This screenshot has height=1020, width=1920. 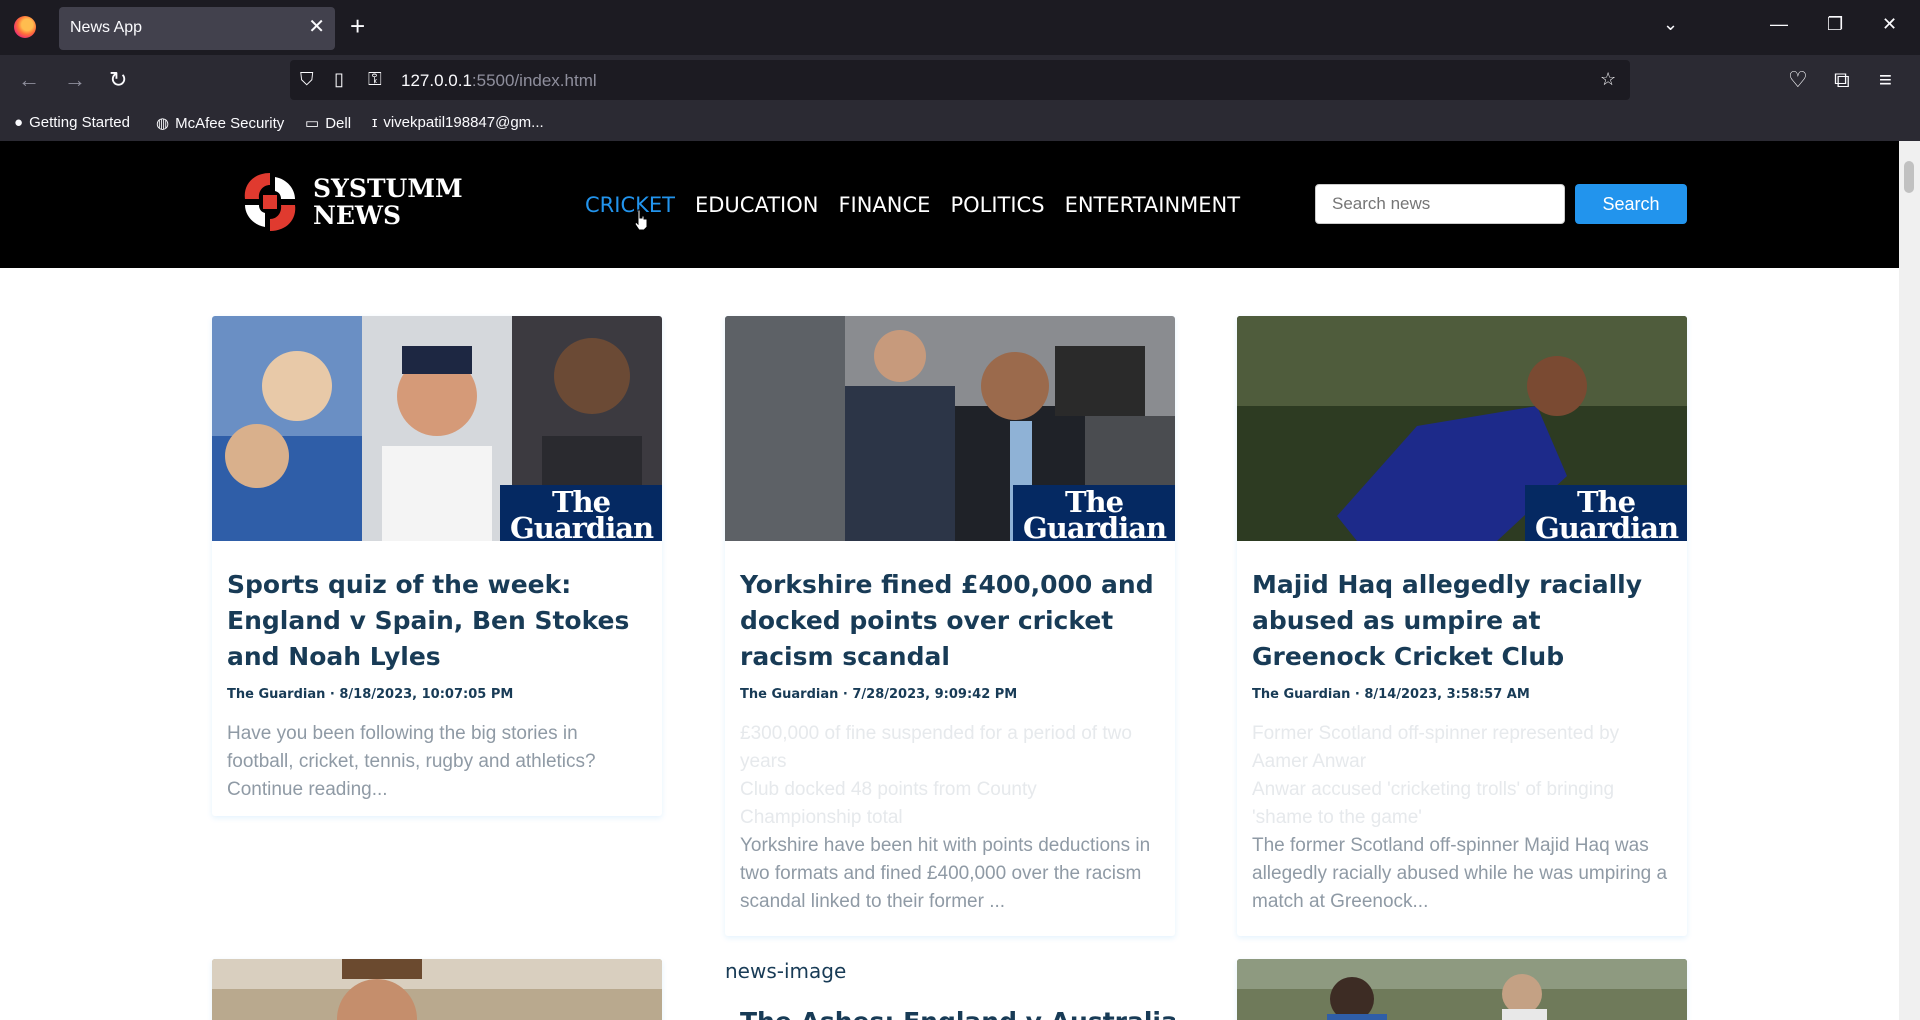 I want to click on nav-education: EDUCATION, so click(x=756, y=205).